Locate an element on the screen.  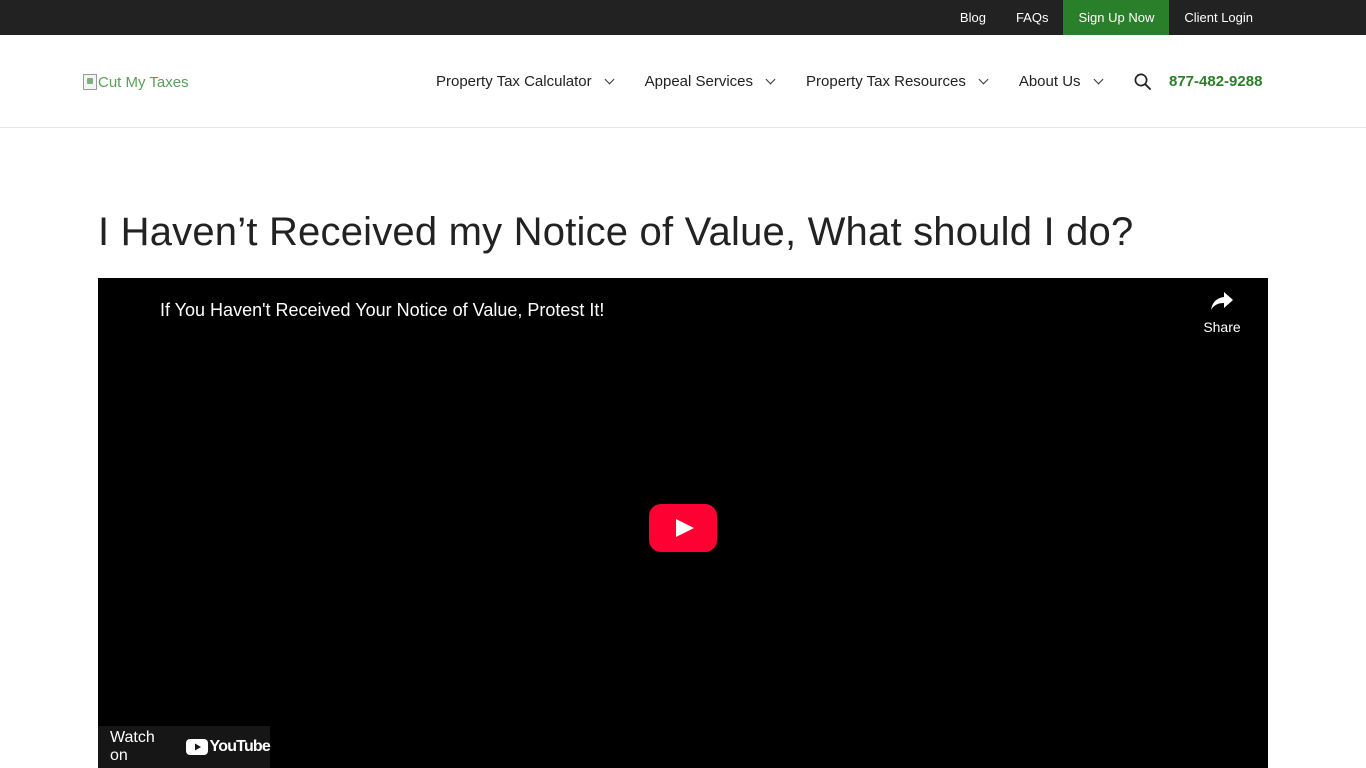
broken-image-icon is located at coordinates (90, 82).